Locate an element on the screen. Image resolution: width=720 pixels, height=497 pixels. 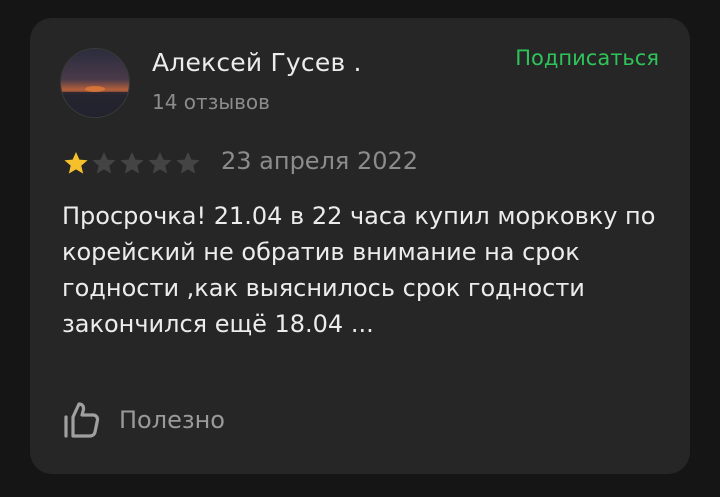
thumbs-up-icon is located at coordinates (82, 420).